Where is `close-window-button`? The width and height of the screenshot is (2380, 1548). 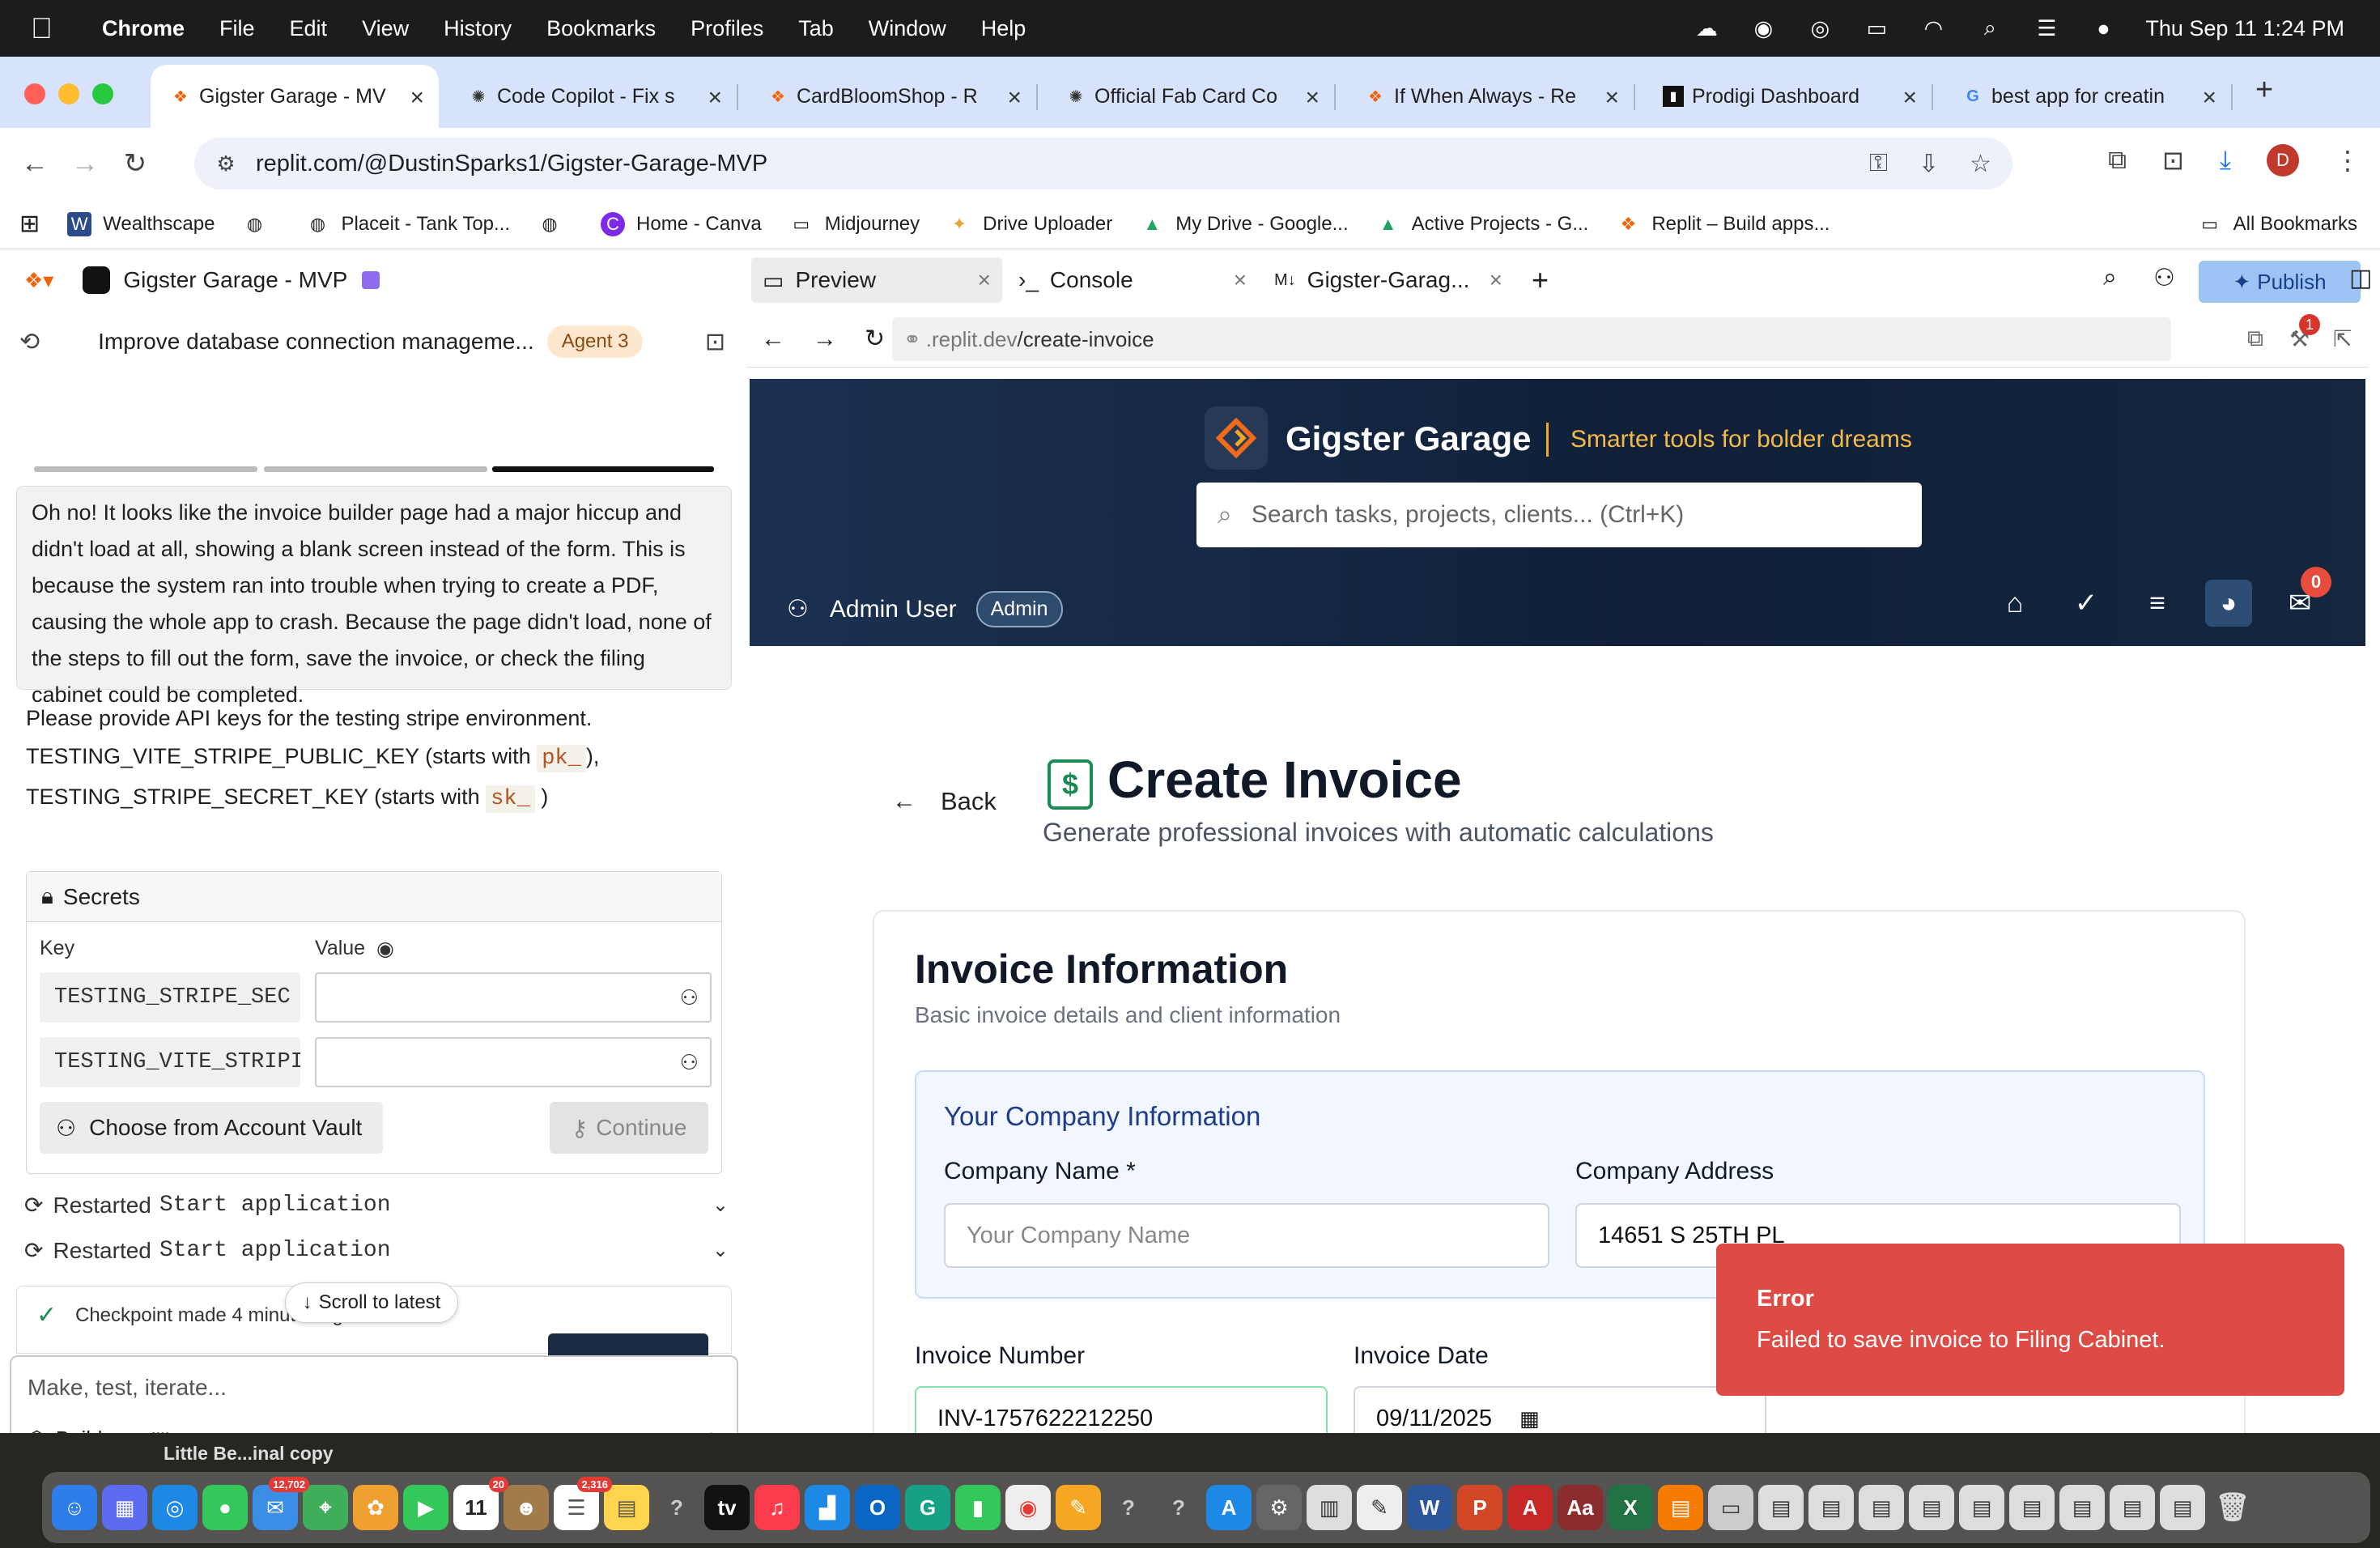 close-window-button is located at coordinates (34, 93).